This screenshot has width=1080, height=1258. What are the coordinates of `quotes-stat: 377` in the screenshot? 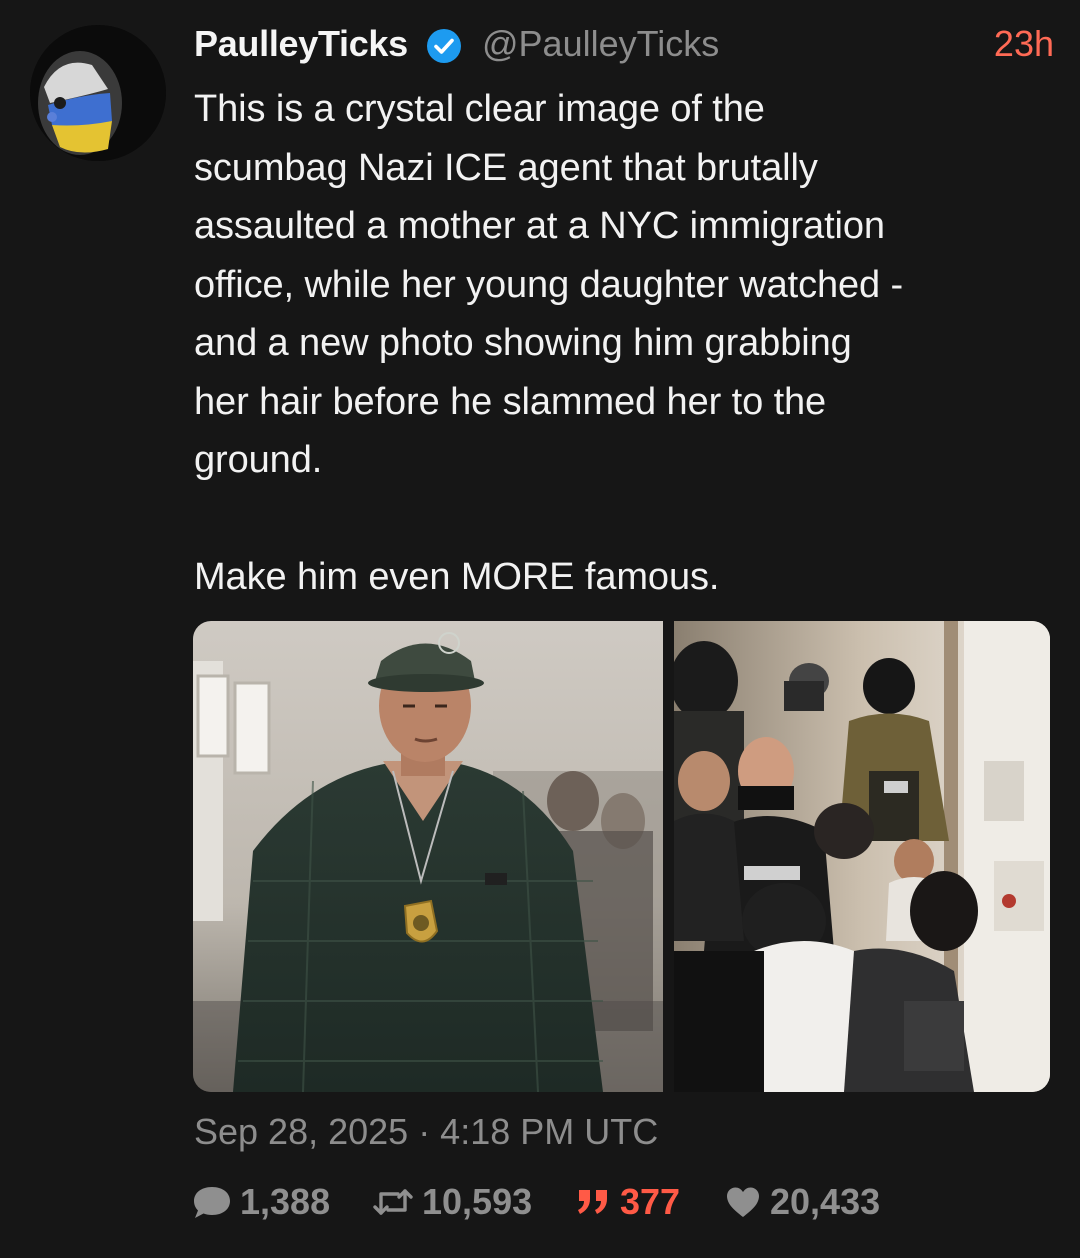 It's located at (628, 1202).